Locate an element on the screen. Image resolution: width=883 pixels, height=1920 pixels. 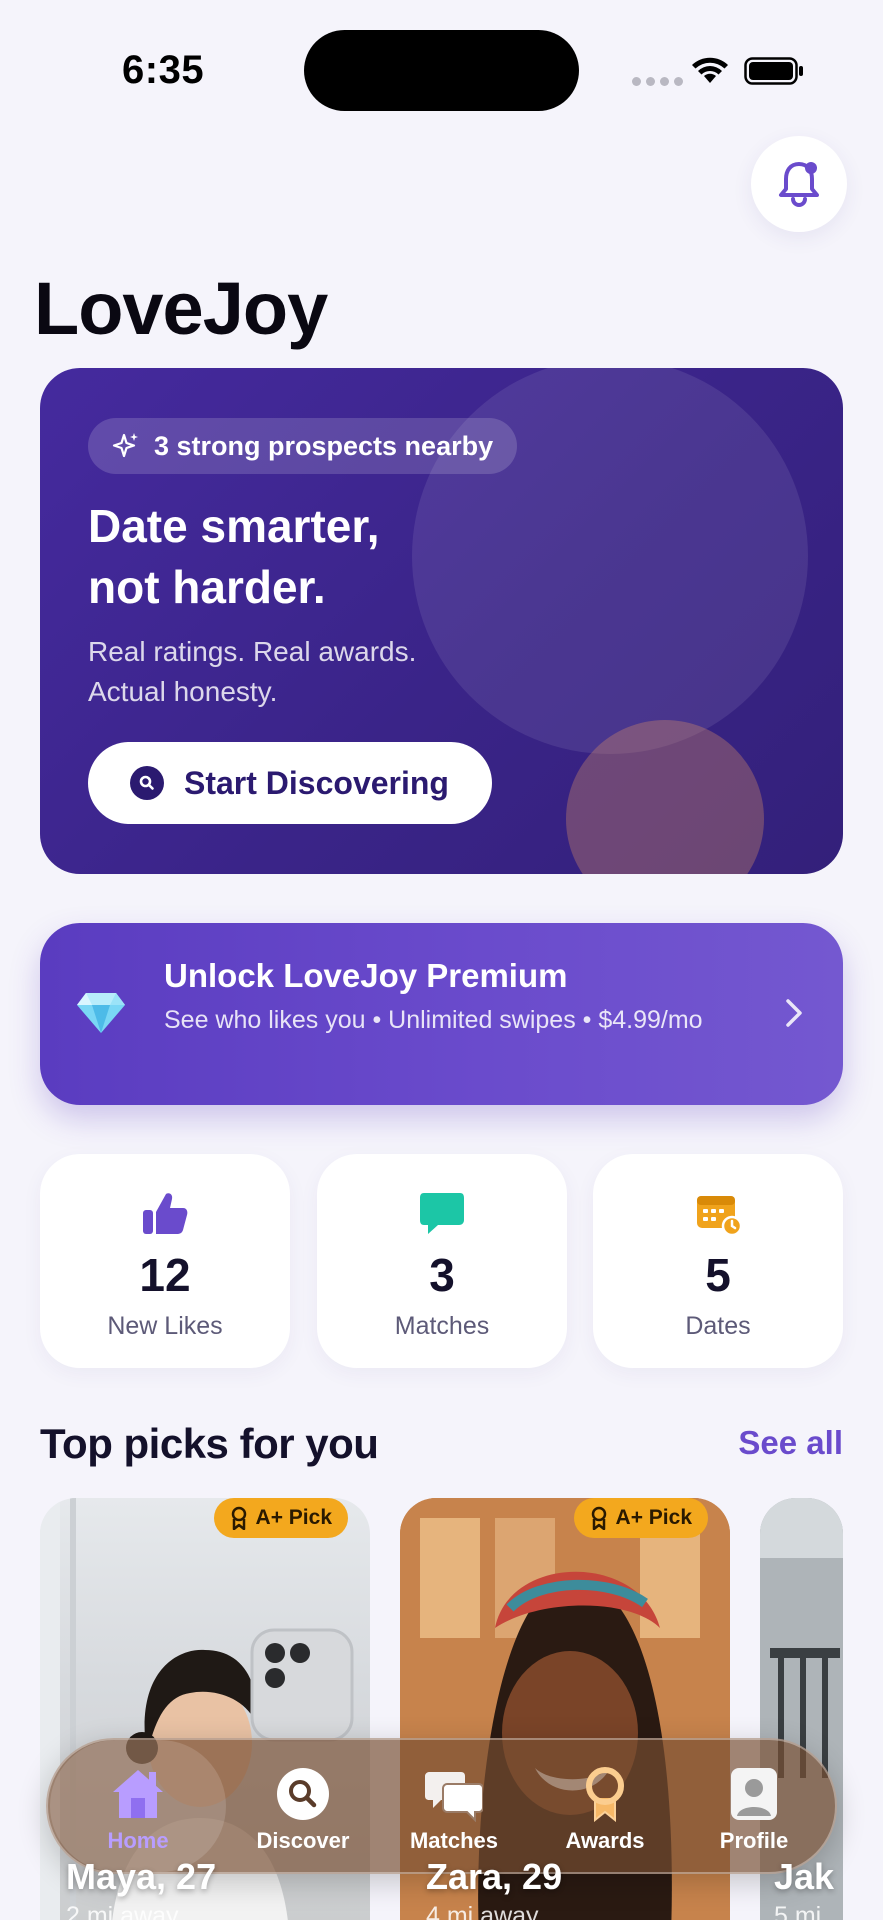
sparkles-icon is located at coordinates (125, 445).